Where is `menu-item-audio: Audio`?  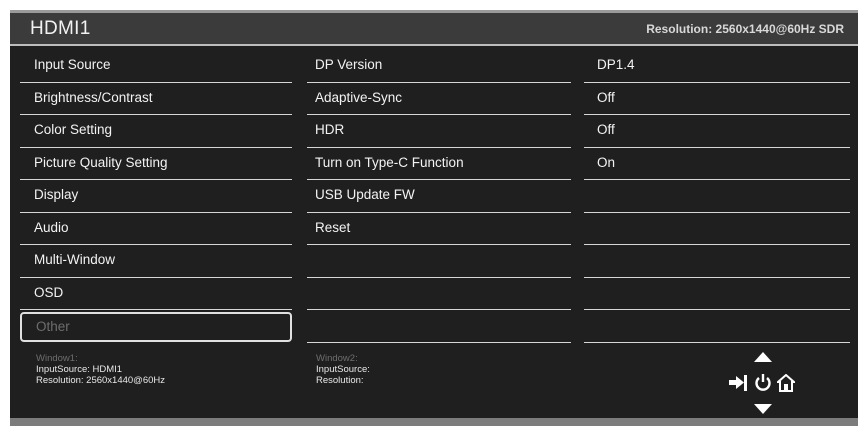
menu-item-audio: Audio is located at coordinates (156, 229).